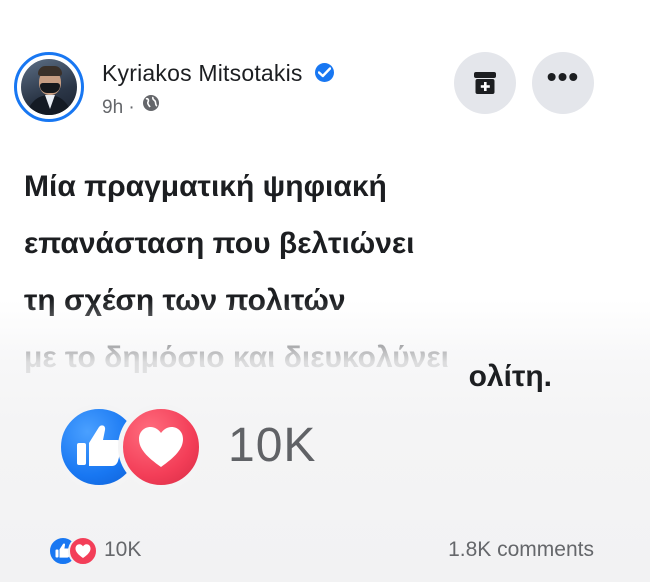 The height and width of the screenshot is (582, 650). I want to click on author-avatar, so click(49, 87).